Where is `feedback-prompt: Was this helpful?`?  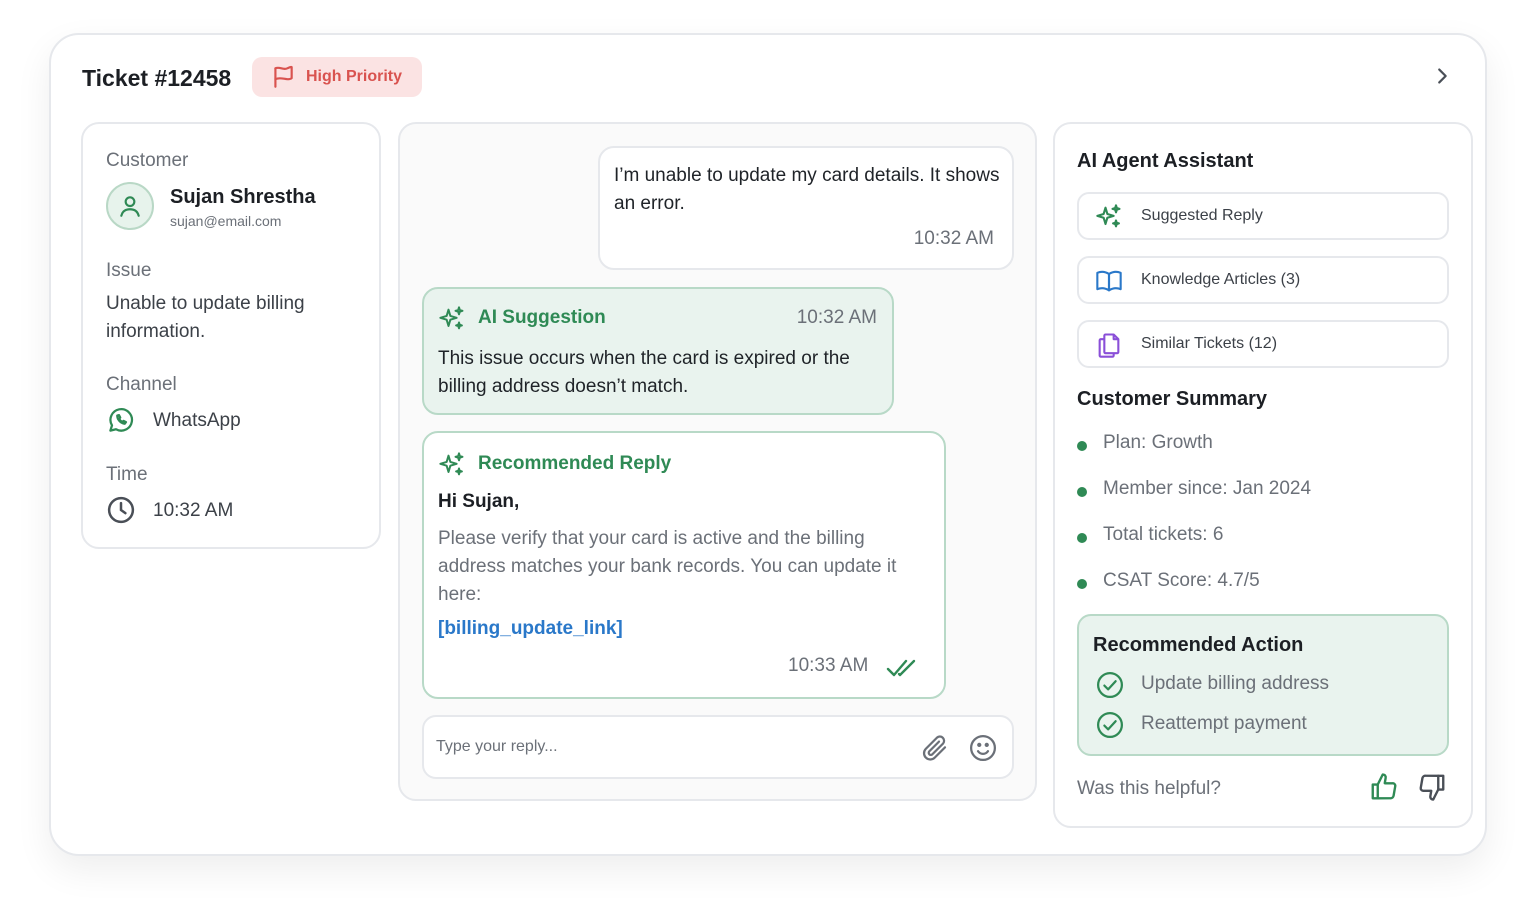 feedback-prompt: Was this helpful? is located at coordinates (1149, 788).